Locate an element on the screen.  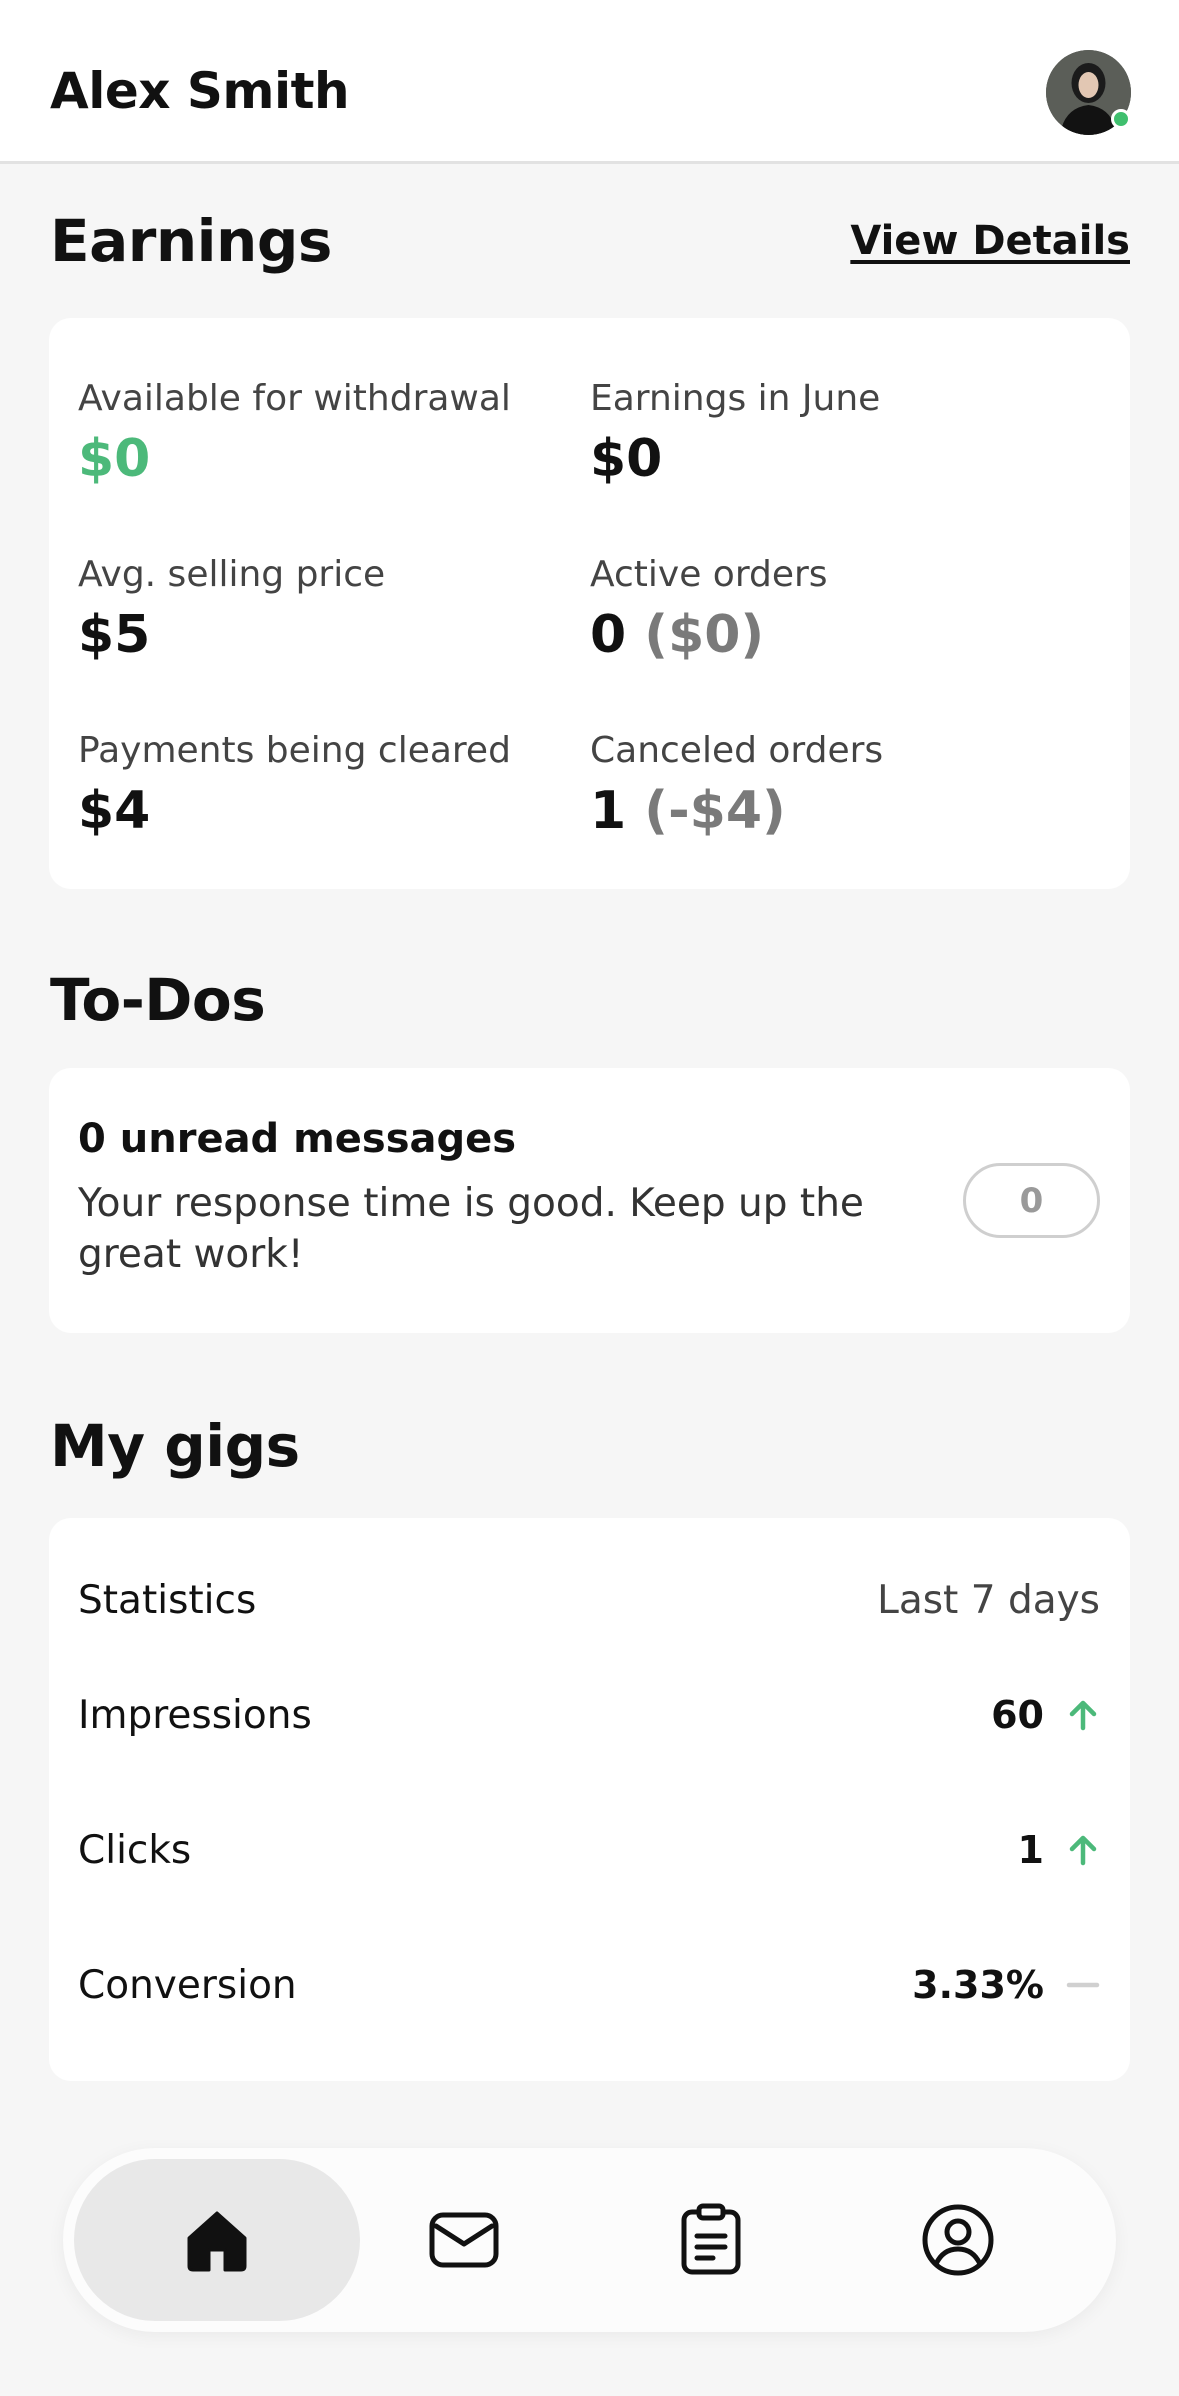
canceled-orders-amount: (-$4) is located at coordinates (715, 811).